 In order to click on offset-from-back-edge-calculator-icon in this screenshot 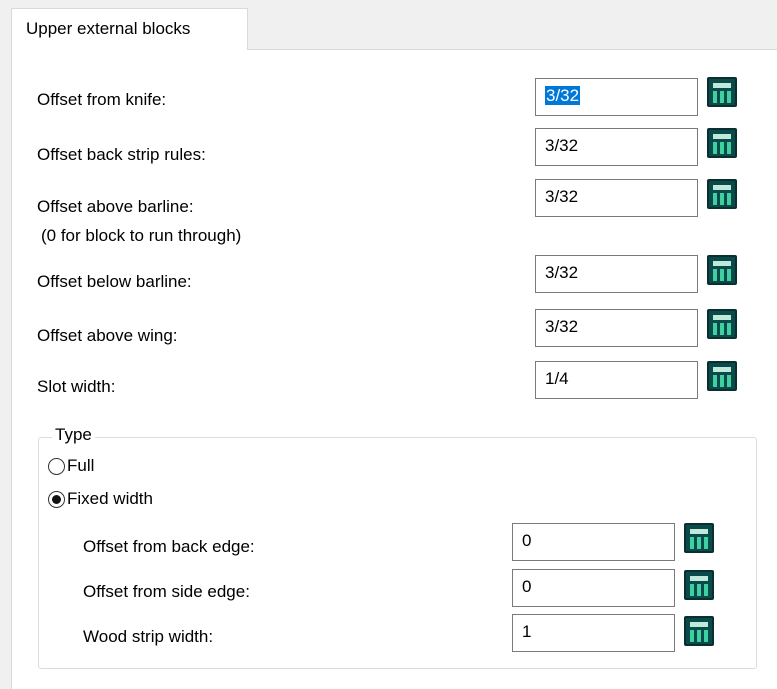, I will do `click(699, 538)`.